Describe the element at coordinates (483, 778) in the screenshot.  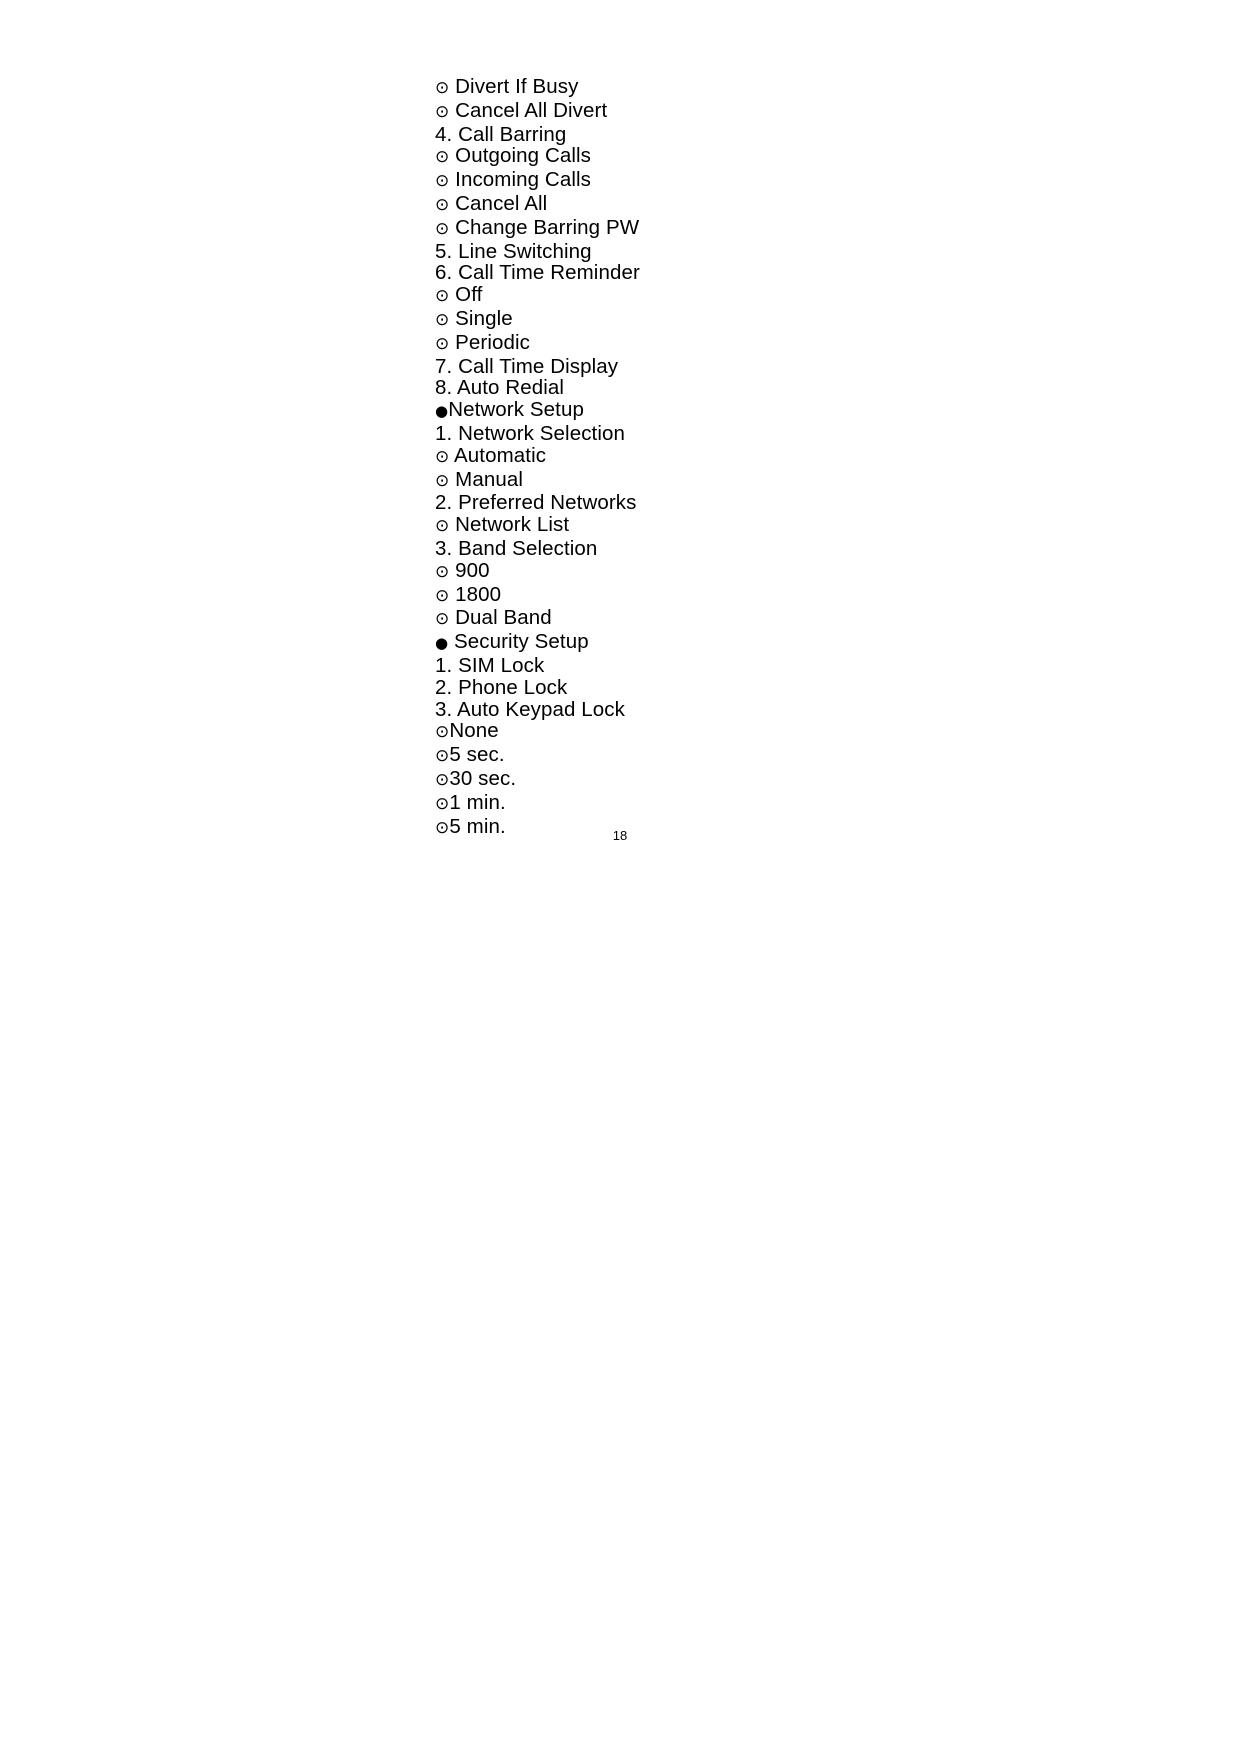
I see `menu-item-label: 30 sec.` at that location.